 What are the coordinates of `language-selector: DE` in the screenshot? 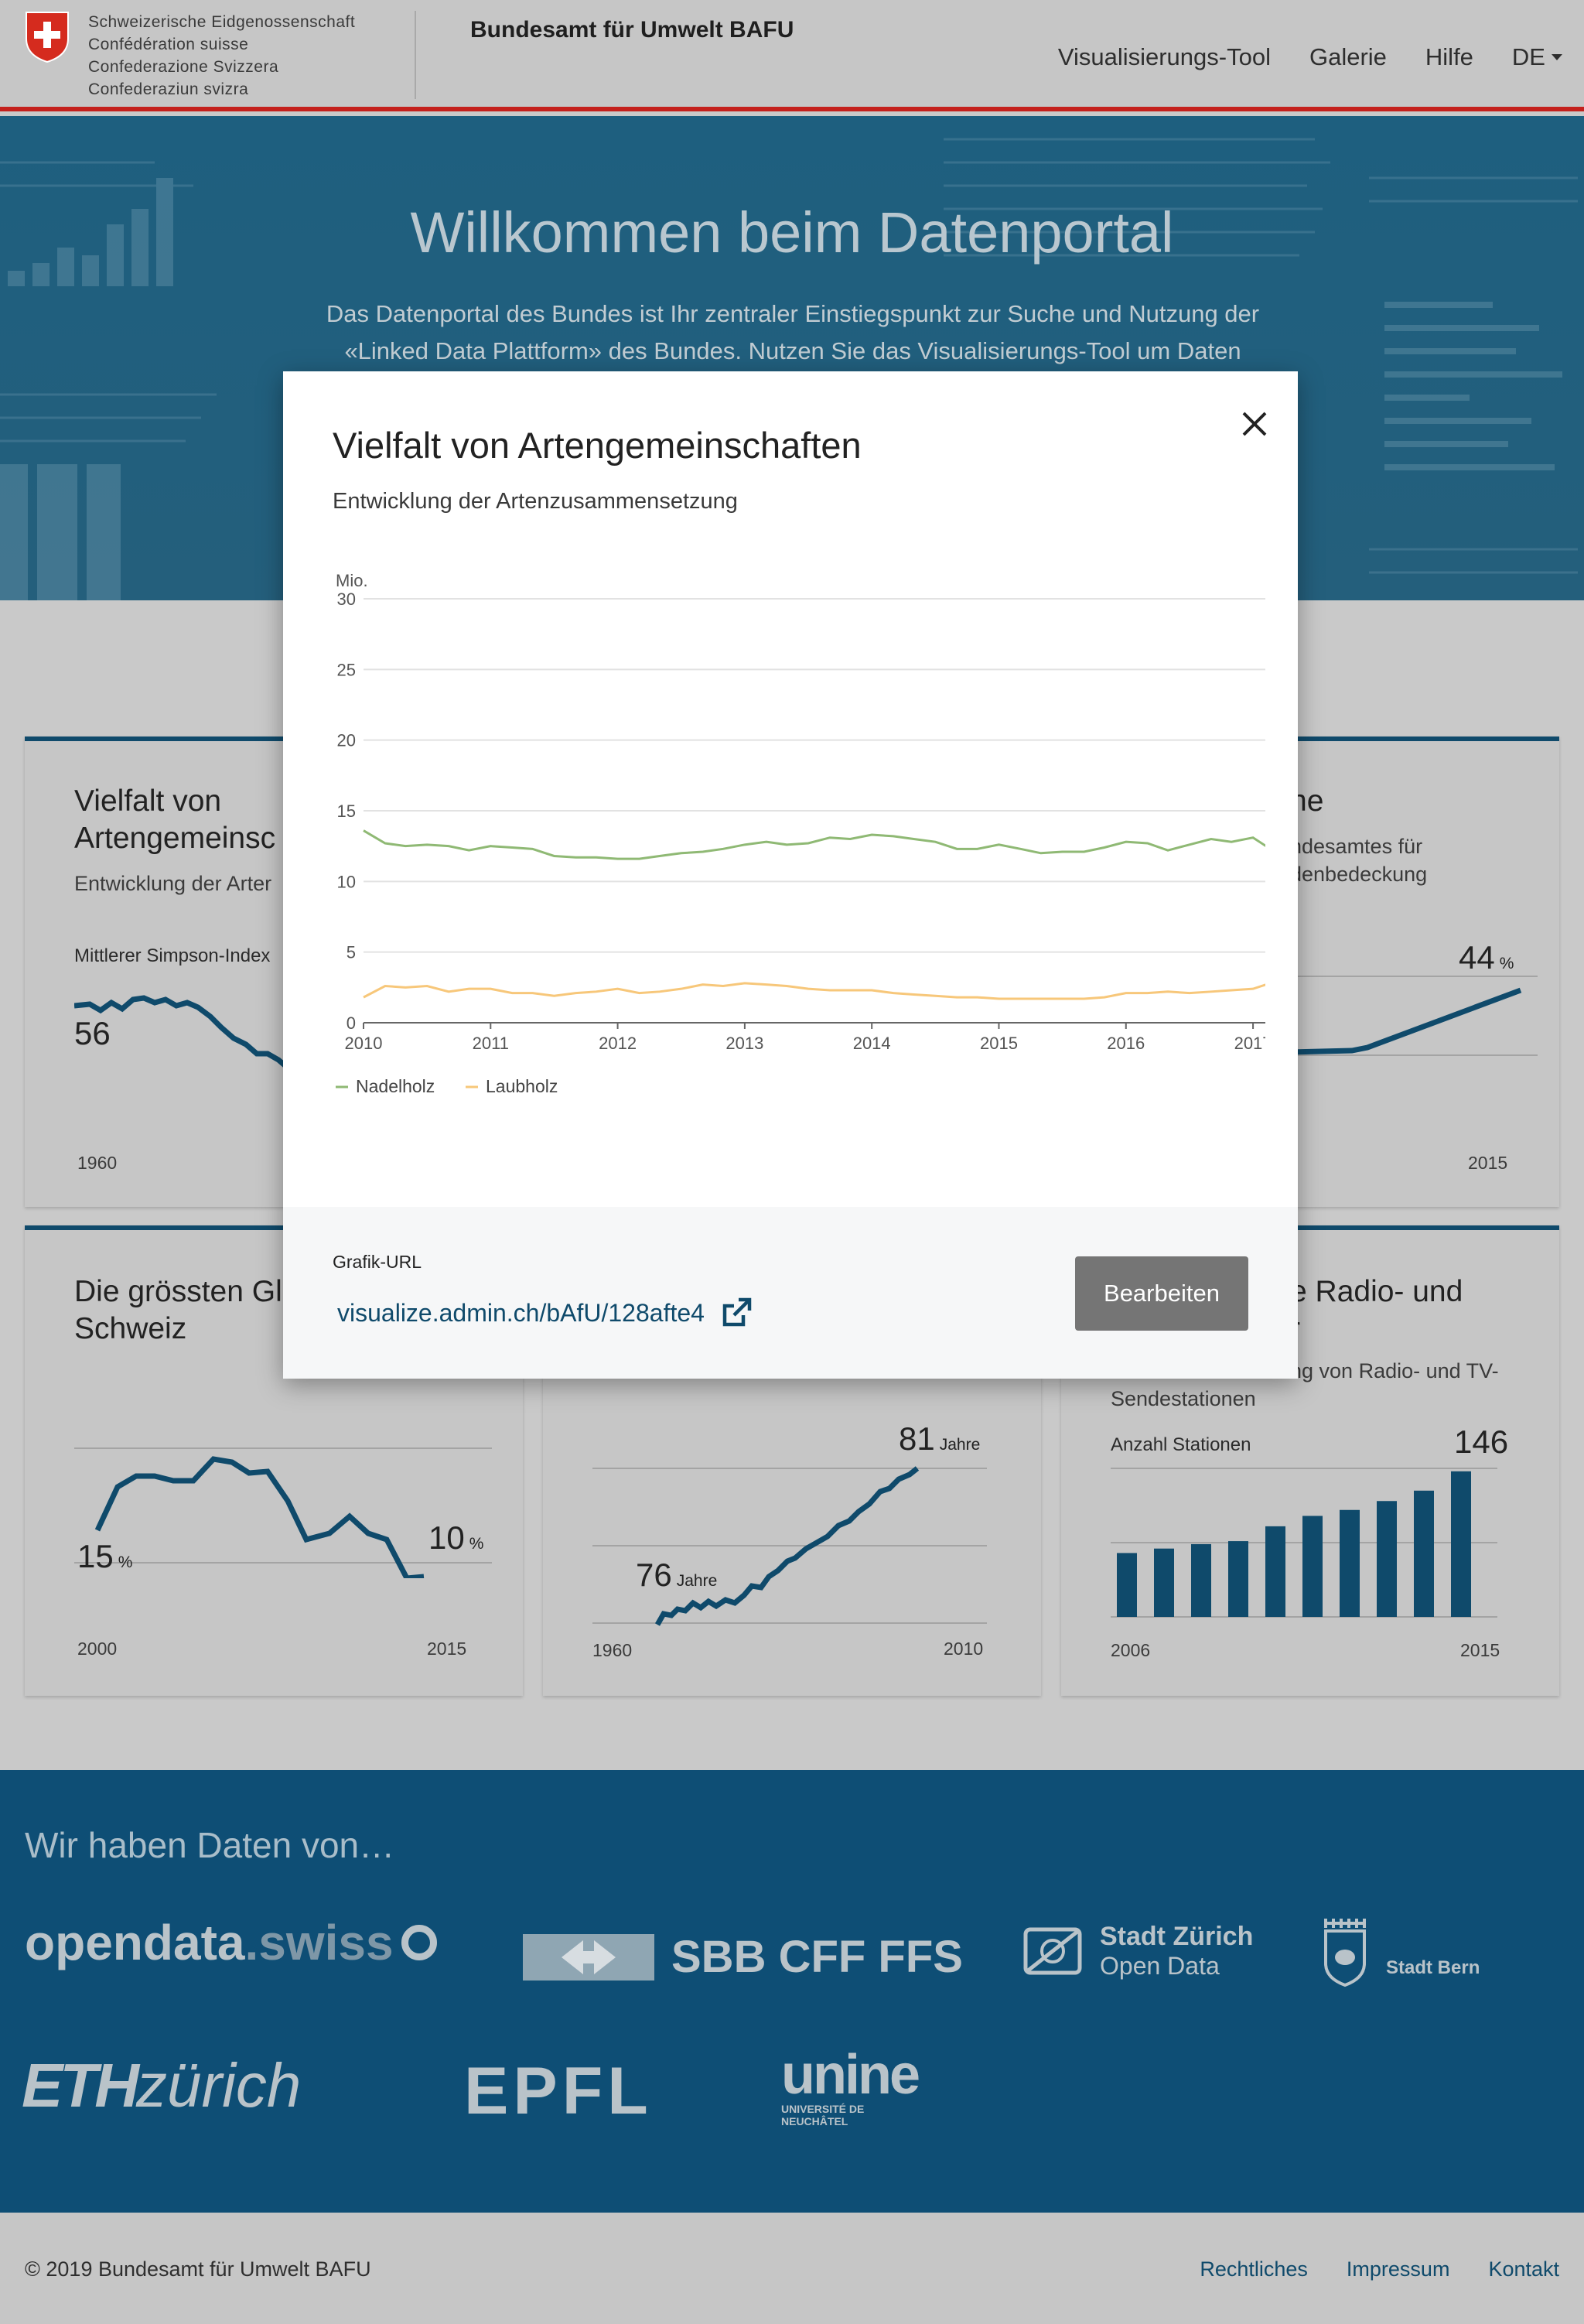 It's located at (1537, 57).